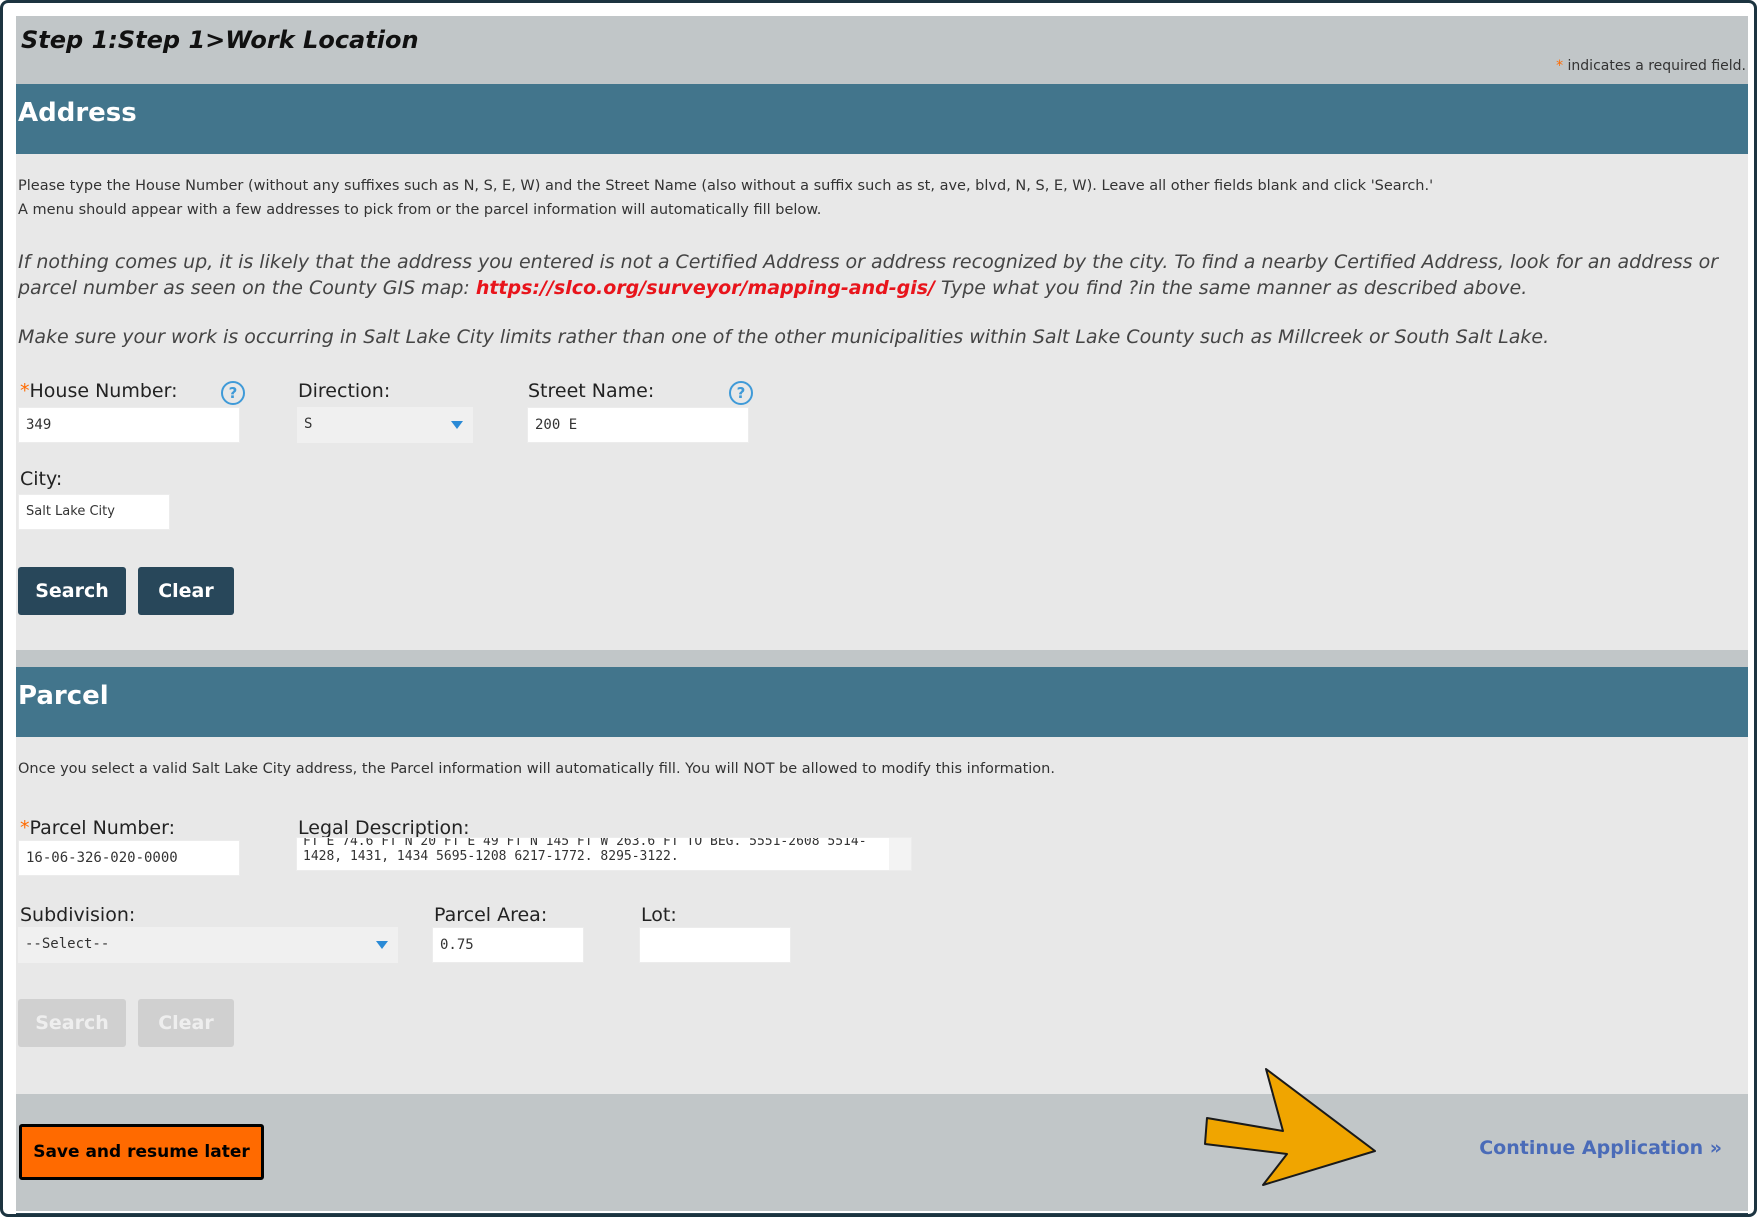 The height and width of the screenshot is (1220, 1760). Describe the element at coordinates (591, 391) in the screenshot. I see `street-name-label: Street Name:` at that location.